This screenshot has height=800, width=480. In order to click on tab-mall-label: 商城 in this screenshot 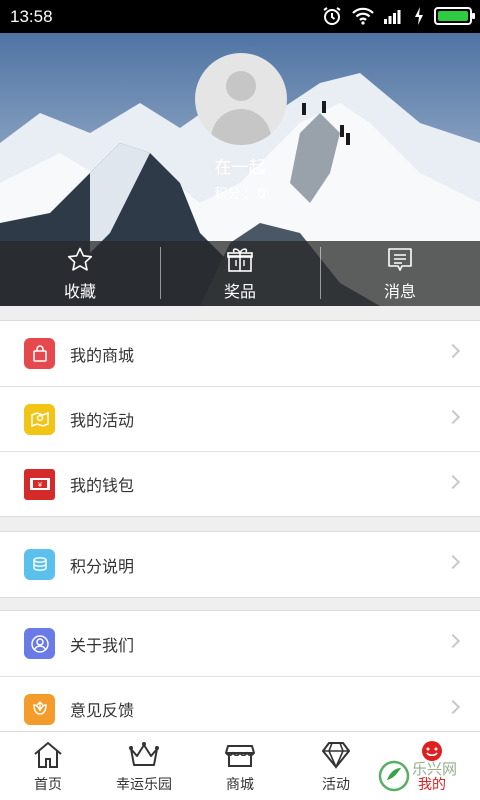, I will do `click(240, 784)`.